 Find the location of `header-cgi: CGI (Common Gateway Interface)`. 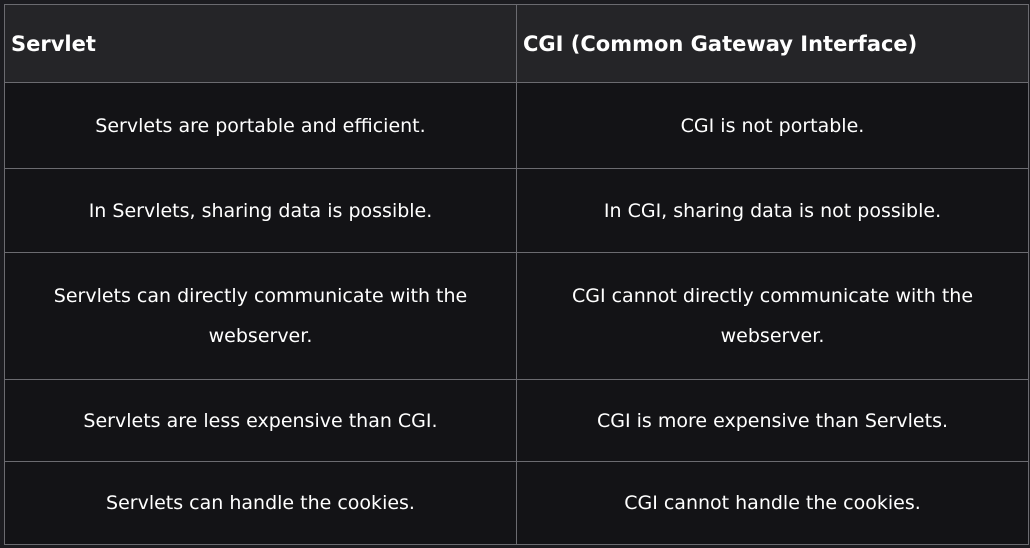

header-cgi: CGI (Common Gateway Interface) is located at coordinates (772, 43).